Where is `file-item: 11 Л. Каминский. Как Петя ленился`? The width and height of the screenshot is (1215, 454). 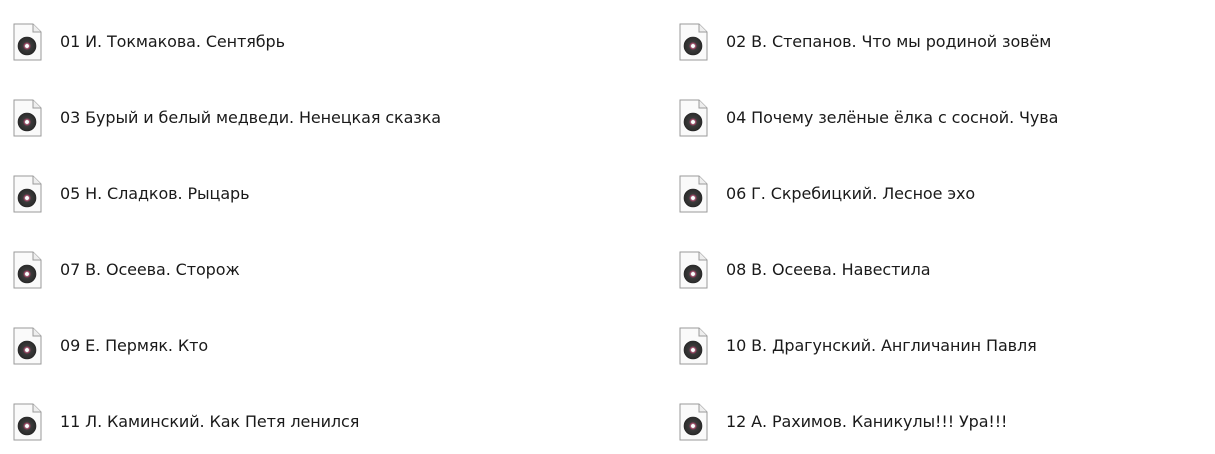 file-item: 11 Л. Каминский. Как Петя ленился is located at coordinates (337, 422).